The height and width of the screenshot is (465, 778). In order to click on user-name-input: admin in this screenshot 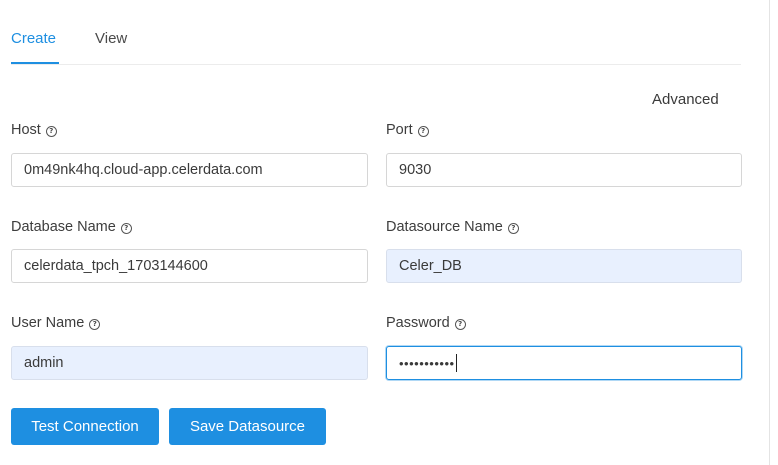, I will do `click(189, 363)`.